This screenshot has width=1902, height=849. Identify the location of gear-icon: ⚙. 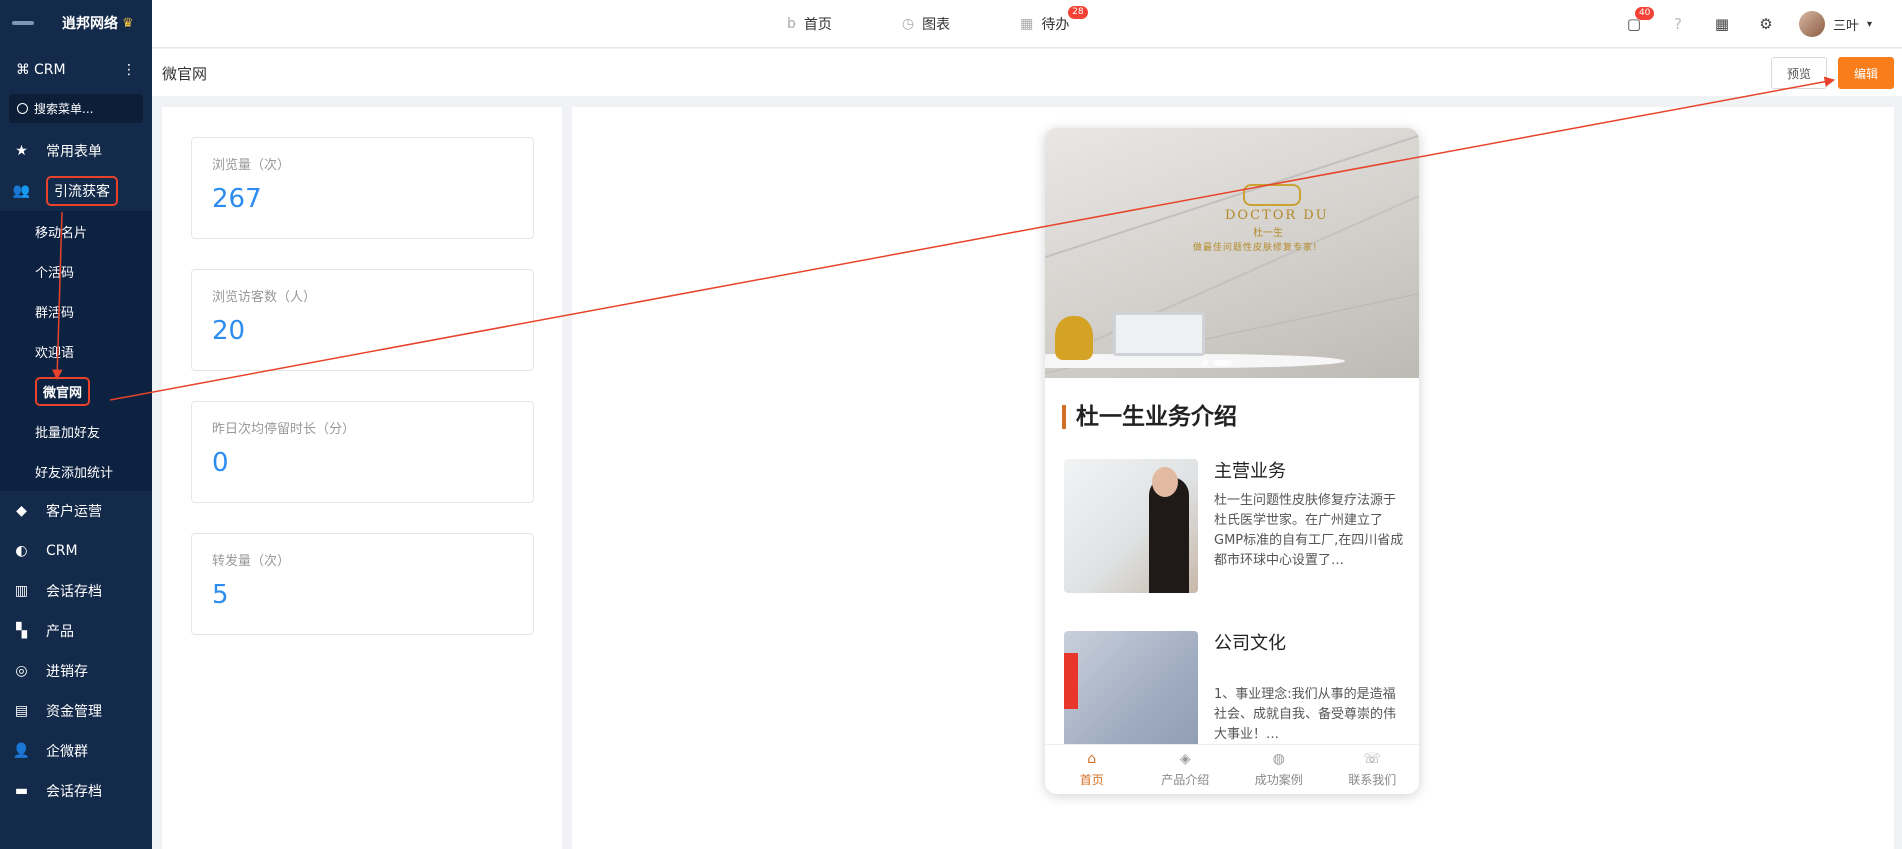
(1766, 24).